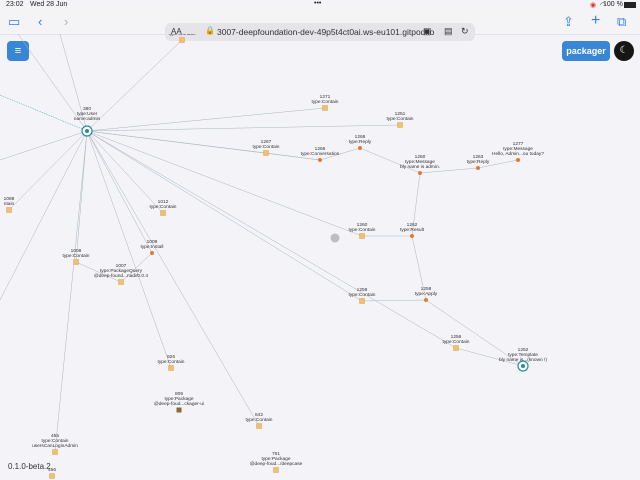 Image resolution: width=640 pixels, height=480 pixels. What do you see at coordinates (243, 128) in the screenshot?
I see `edge-user-n1251` at bounding box center [243, 128].